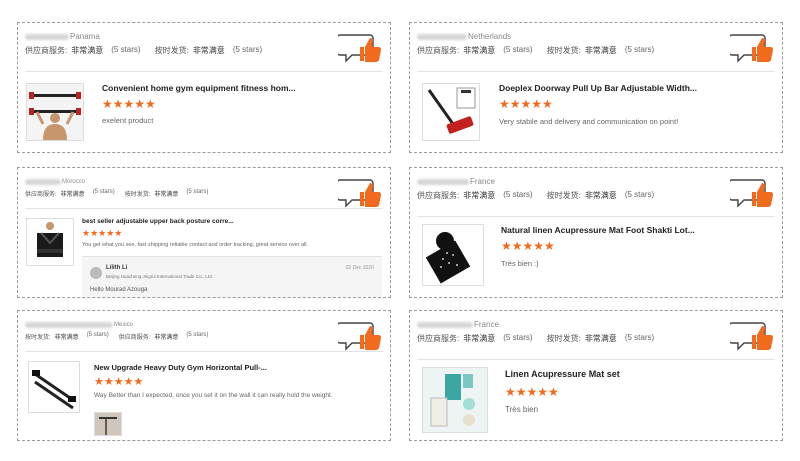 Image resolution: width=800 pixels, height=461 pixels. I want to click on buyer-location: Mexico, so click(177, 324).